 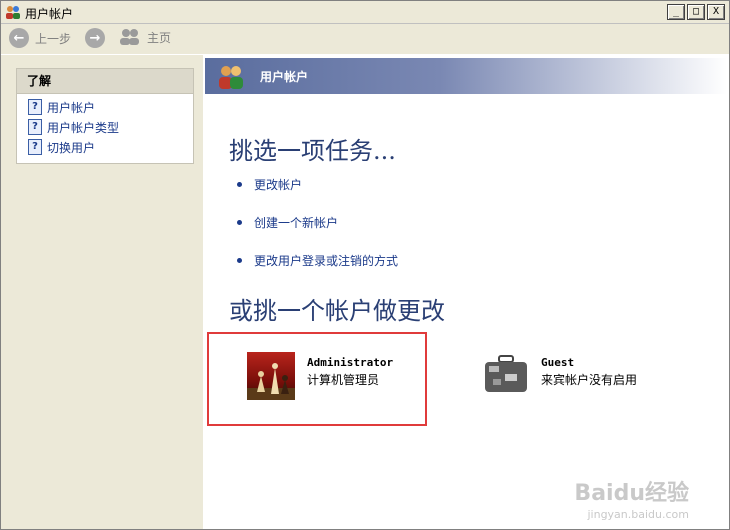 I want to click on minimize-button: _, so click(x=676, y=12).